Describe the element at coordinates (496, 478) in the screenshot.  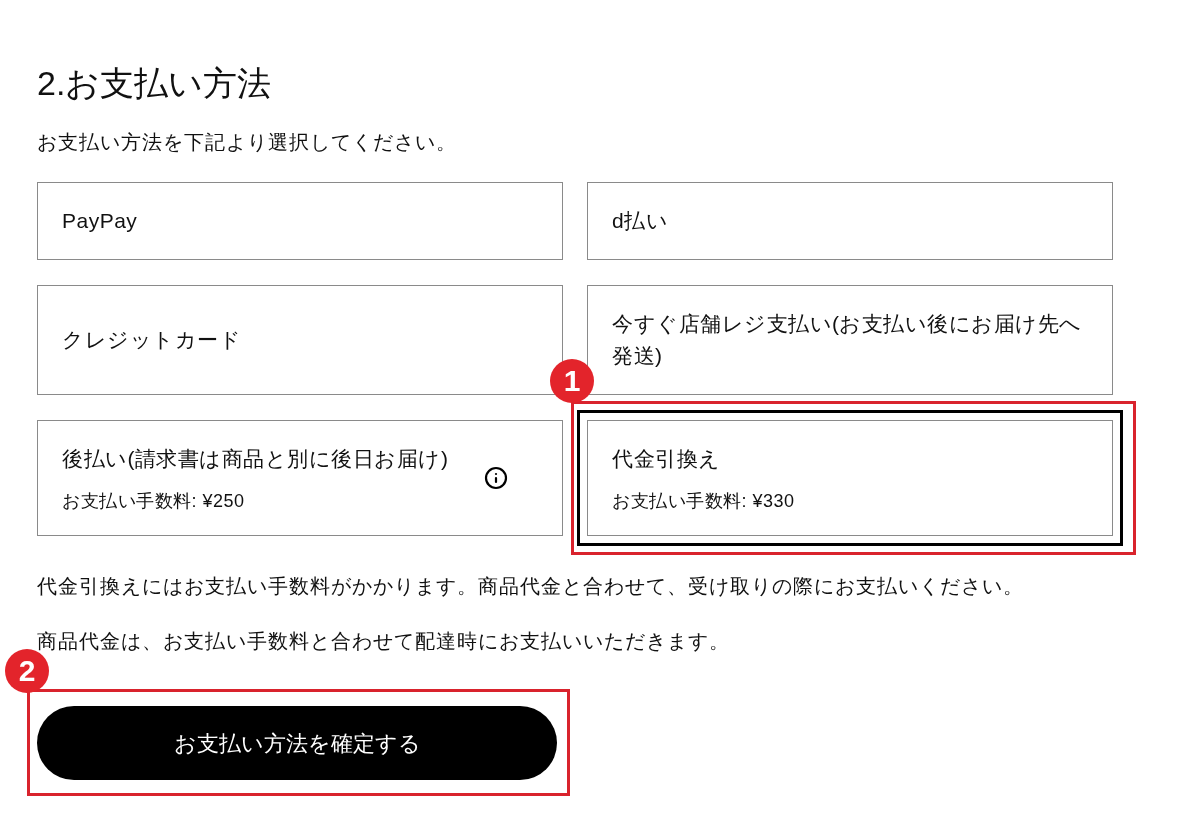
I see `info-icon` at that location.